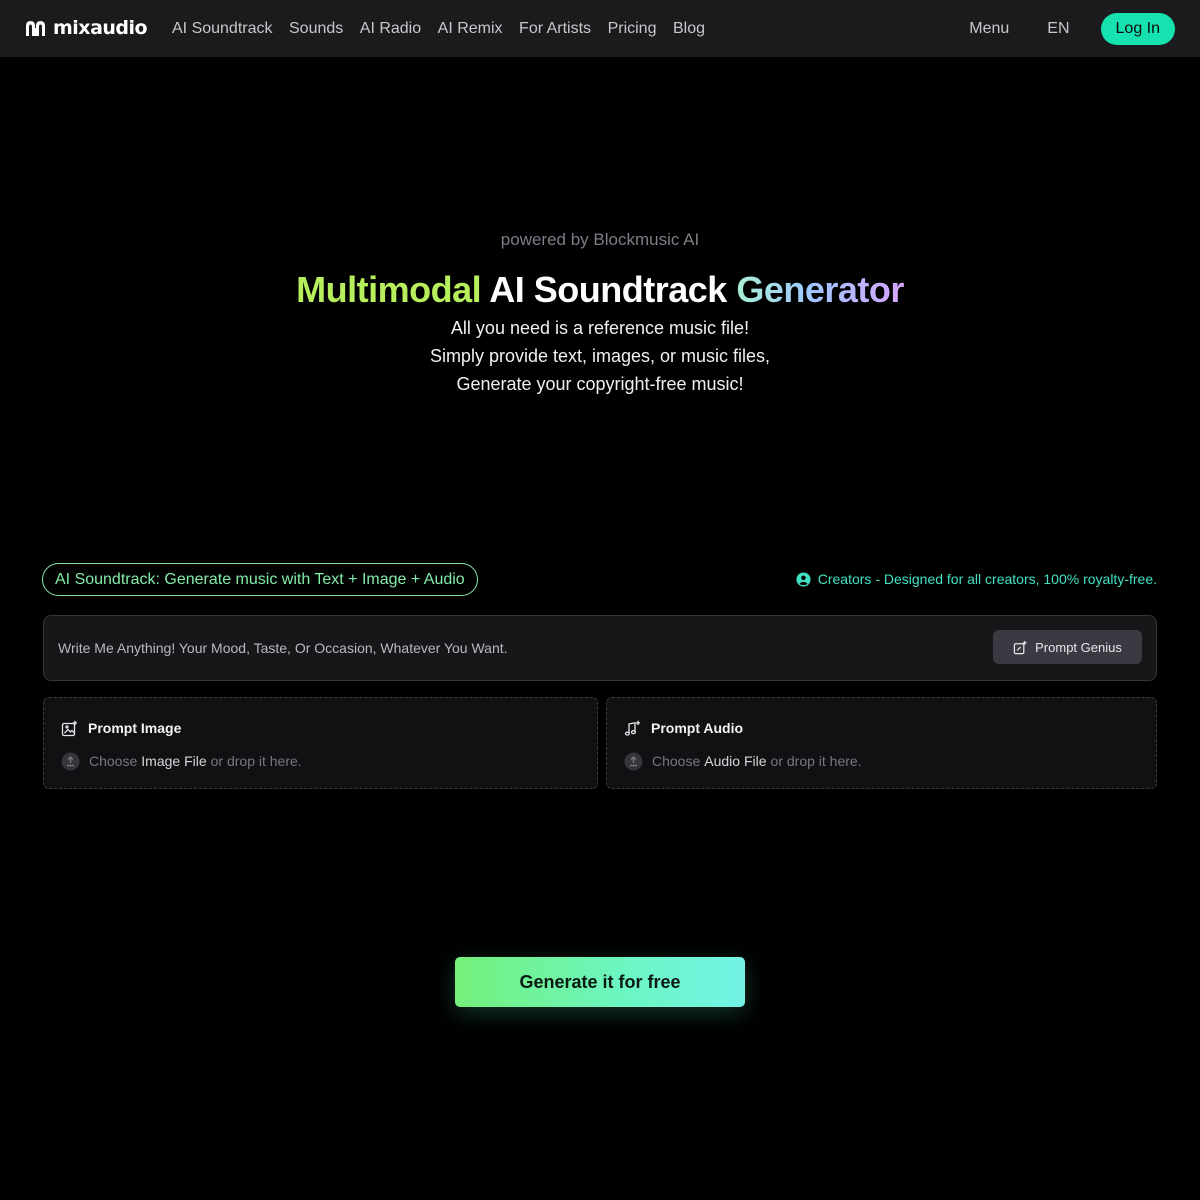  What do you see at coordinates (608, 289) in the screenshot?
I see `title-part-ai-soundtrack: AI Soundtrack` at bounding box center [608, 289].